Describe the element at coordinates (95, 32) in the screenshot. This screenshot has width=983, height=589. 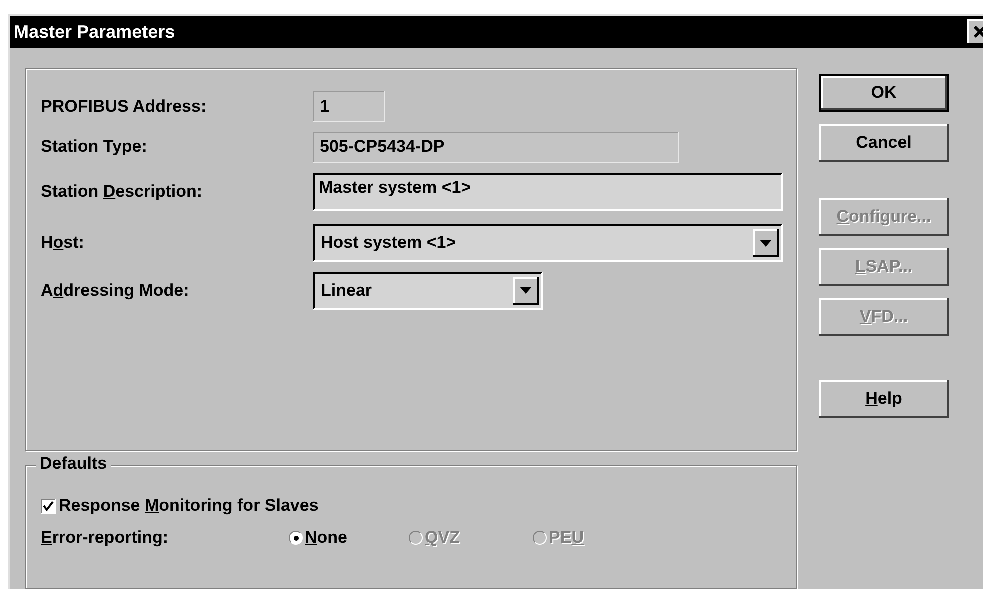
I see `window-title: Master Parameters` at that location.